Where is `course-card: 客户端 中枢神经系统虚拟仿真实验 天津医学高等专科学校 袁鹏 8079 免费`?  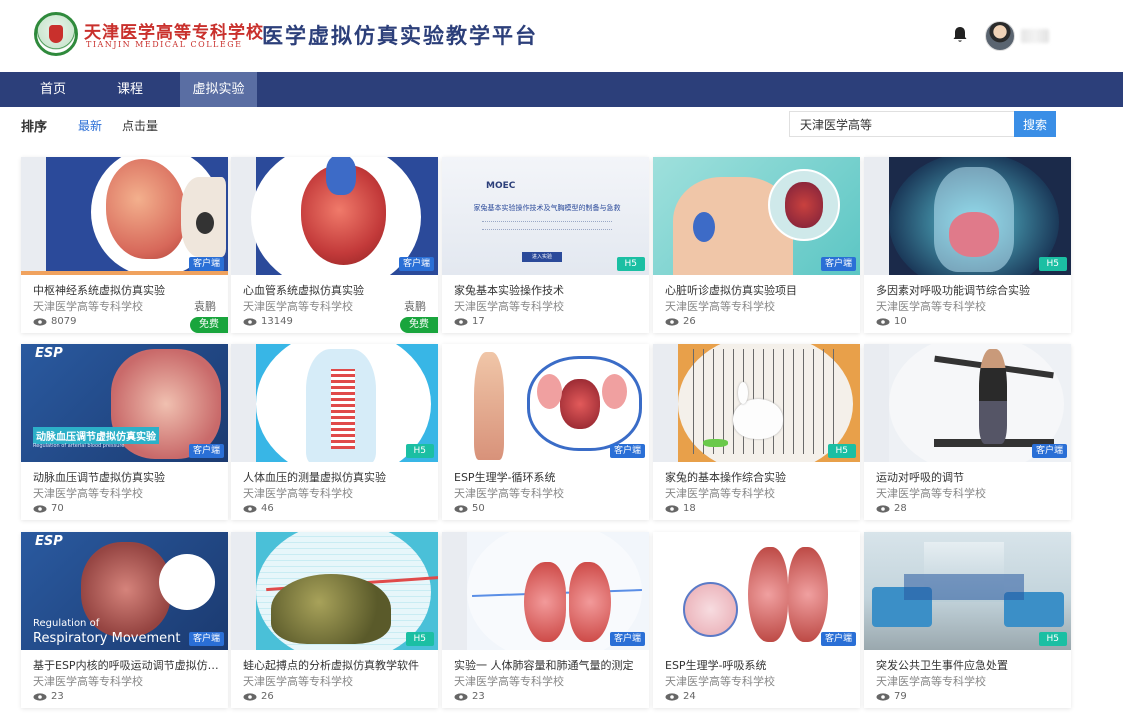 course-card: 客户端 中枢神经系统虚拟仿真实验 天津医学高等专科学校 袁鹏 8079 免费 is located at coordinates (124, 245).